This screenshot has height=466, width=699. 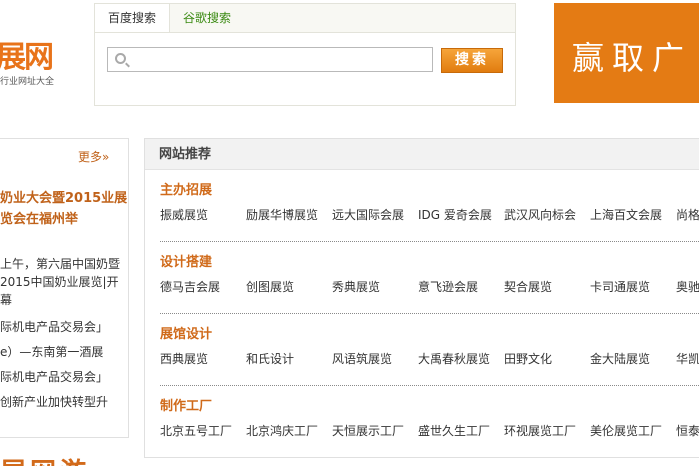 I want to click on search-body: 搜索, so click(x=305, y=68).